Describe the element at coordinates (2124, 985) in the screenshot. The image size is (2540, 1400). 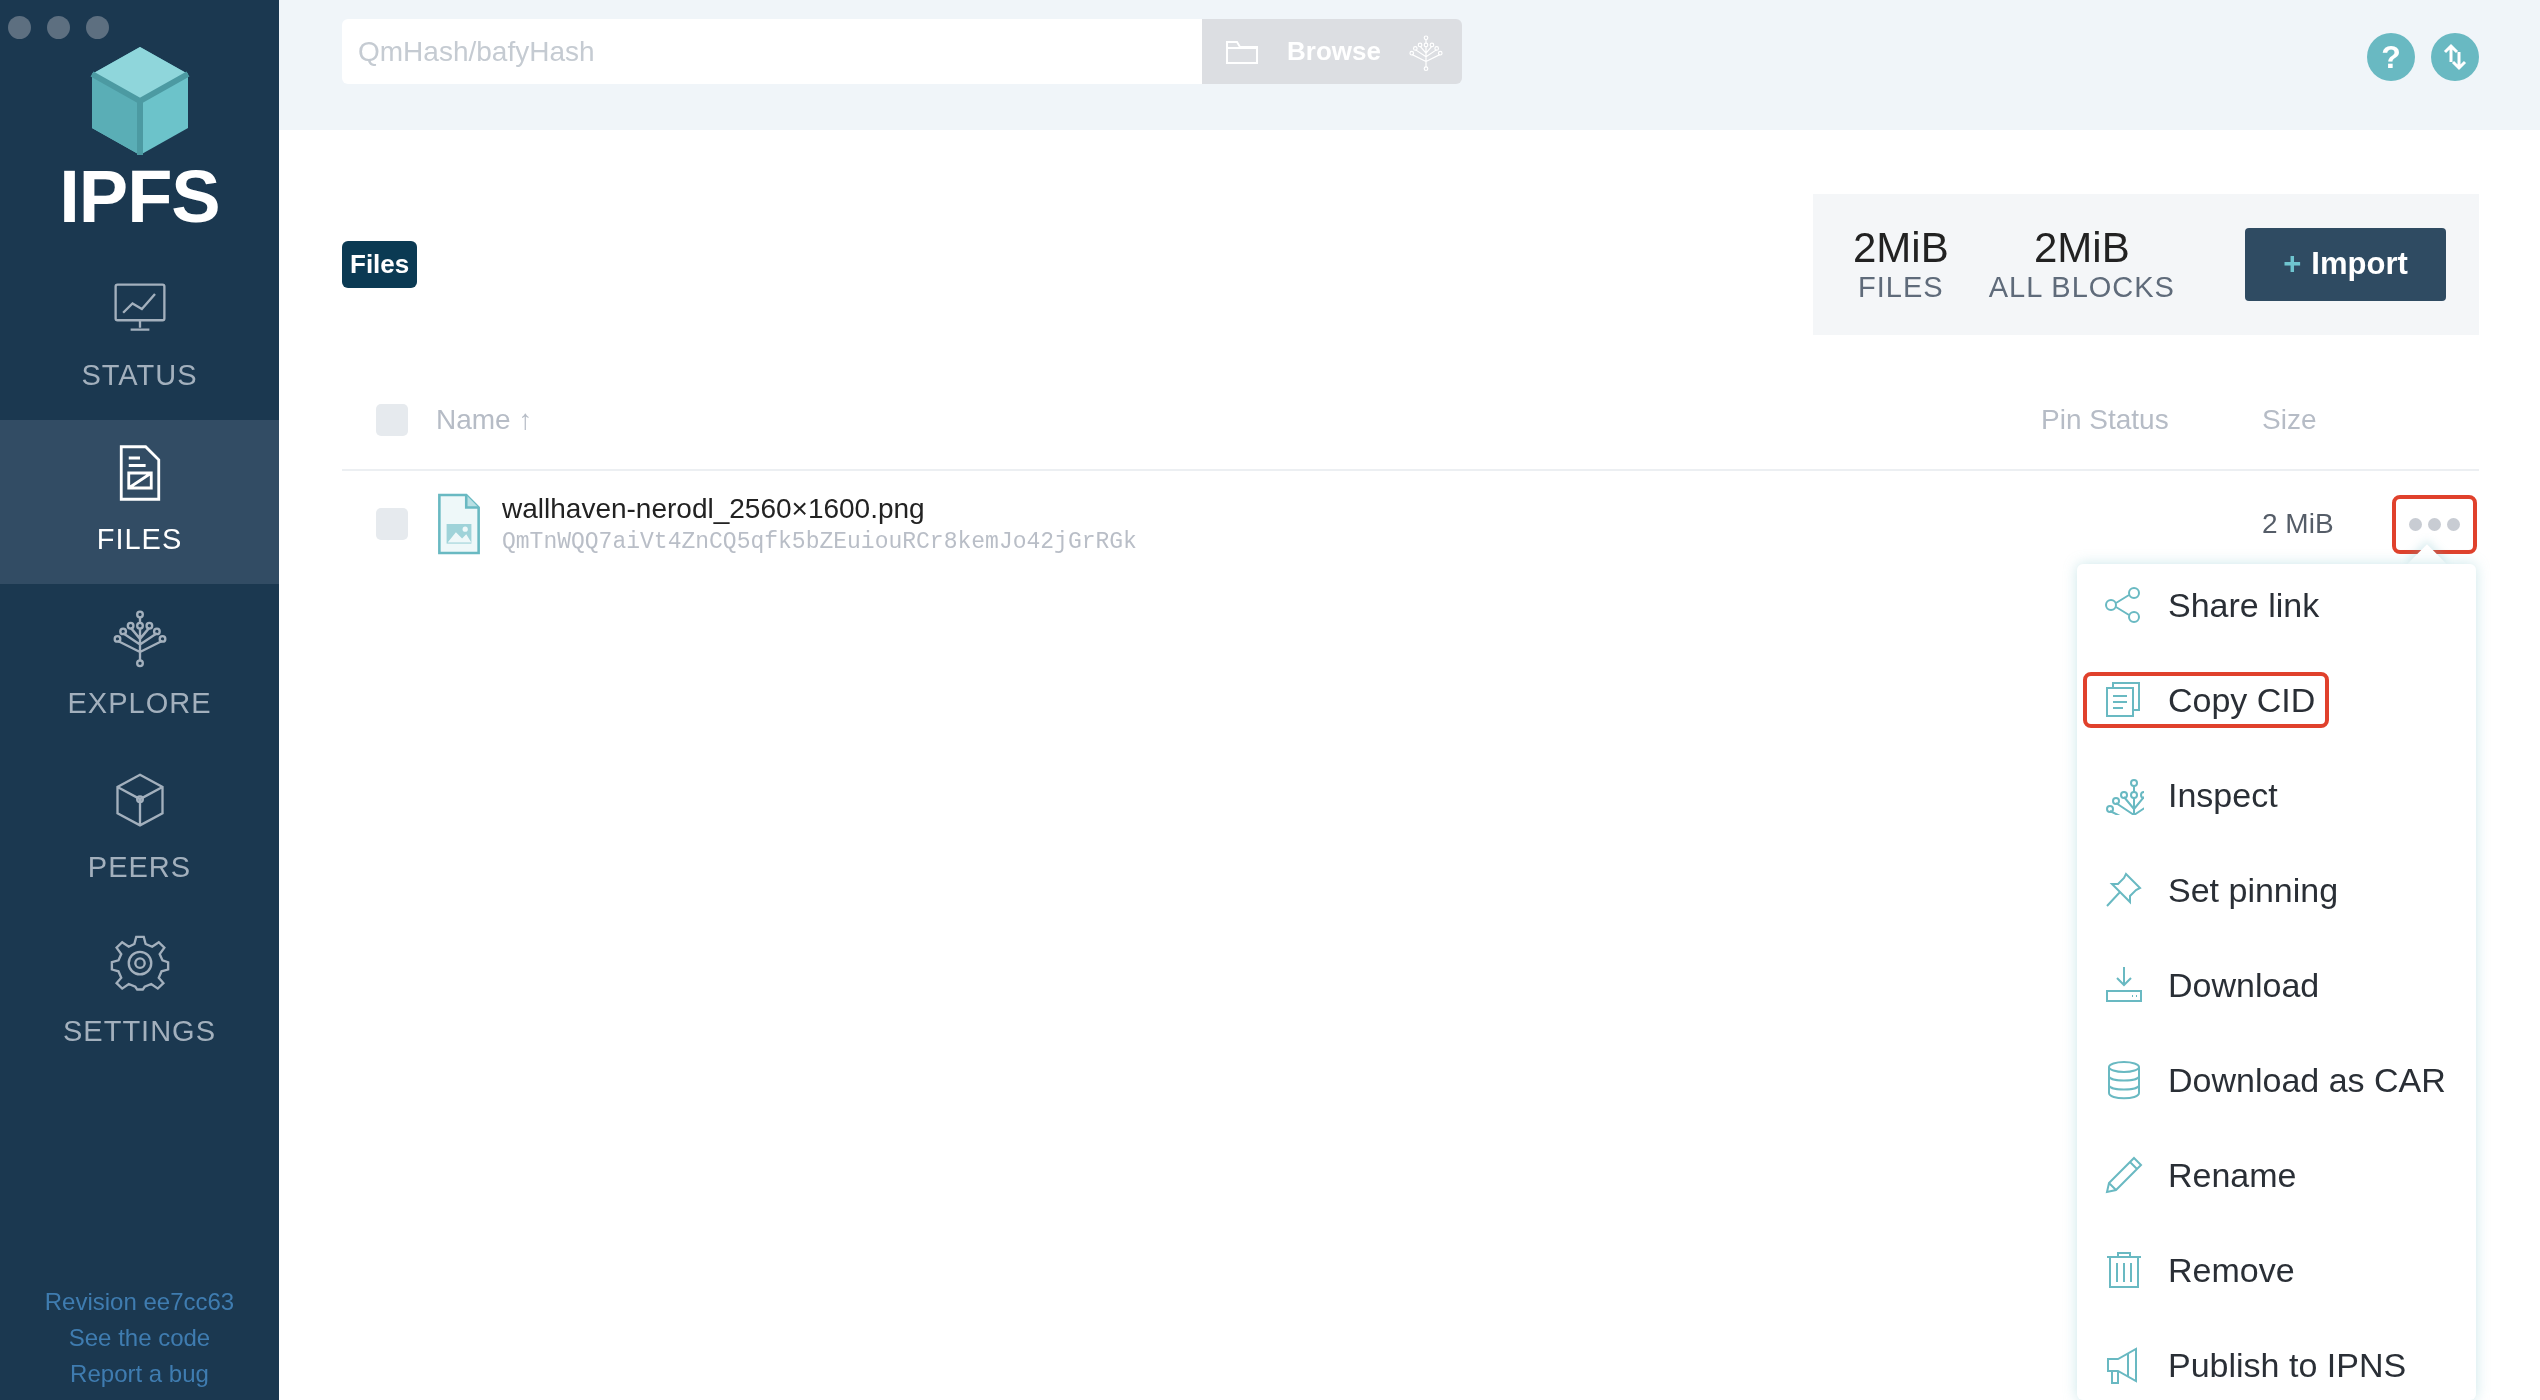
I see `download-tray-icon` at that location.